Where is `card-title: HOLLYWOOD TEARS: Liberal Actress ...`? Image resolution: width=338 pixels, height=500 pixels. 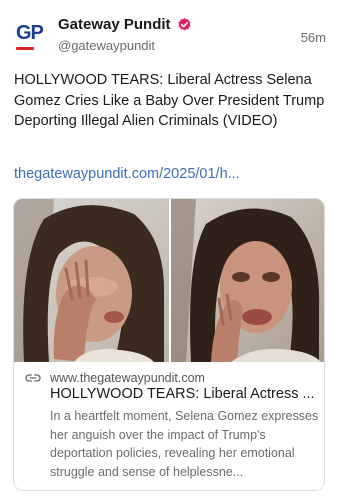 card-title: HOLLYWOOD TEARS: Liberal Actress ... is located at coordinates (182, 394).